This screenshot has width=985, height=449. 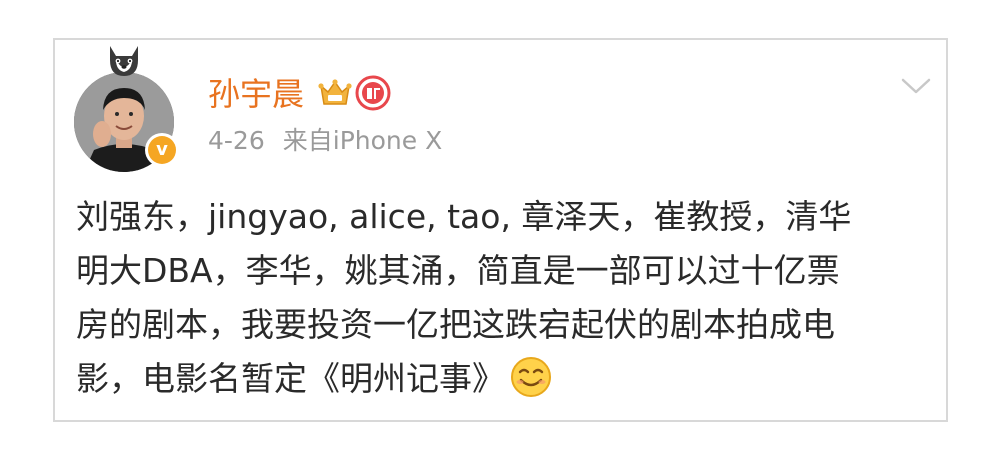 What do you see at coordinates (458, 270) in the screenshot?
I see `post-text-line: 明大DBA，李华，姚其涌，简直是一部可以过十亿票` at bounding box center [458, 270].